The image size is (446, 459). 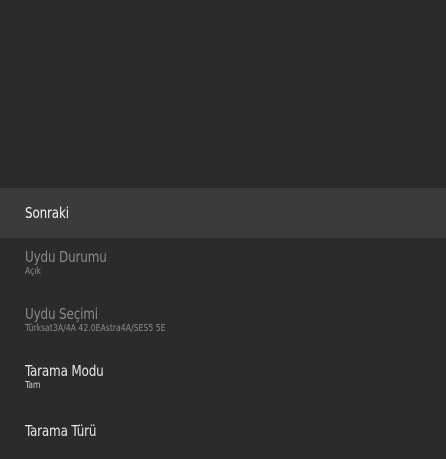 What do you see at coordinates (223, 376) in the screenshot?
I see `menu-item-tarama-modu: Tarama Modu Tam` at bounding box center [223, 376].